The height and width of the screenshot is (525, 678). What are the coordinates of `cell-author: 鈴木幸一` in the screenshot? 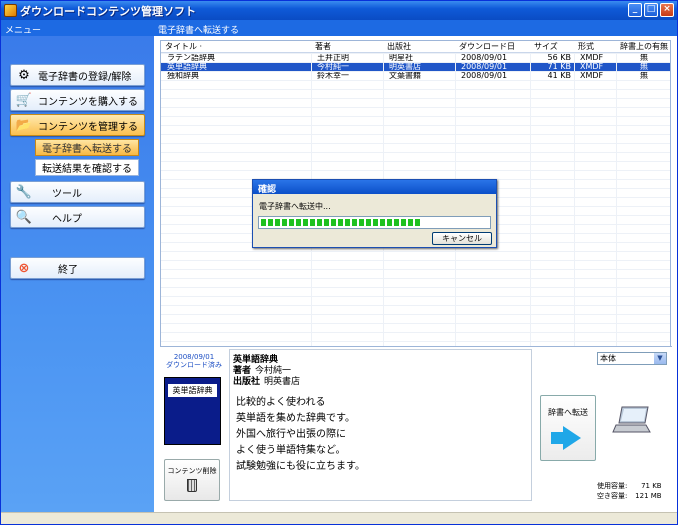 It's located at (333, 75).